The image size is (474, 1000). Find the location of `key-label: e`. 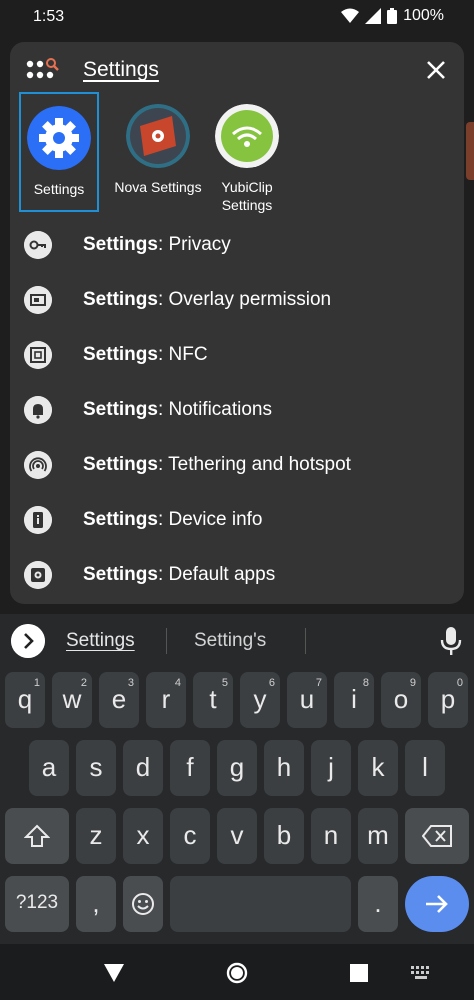

key-label: e is located at coordinates (119, 699).